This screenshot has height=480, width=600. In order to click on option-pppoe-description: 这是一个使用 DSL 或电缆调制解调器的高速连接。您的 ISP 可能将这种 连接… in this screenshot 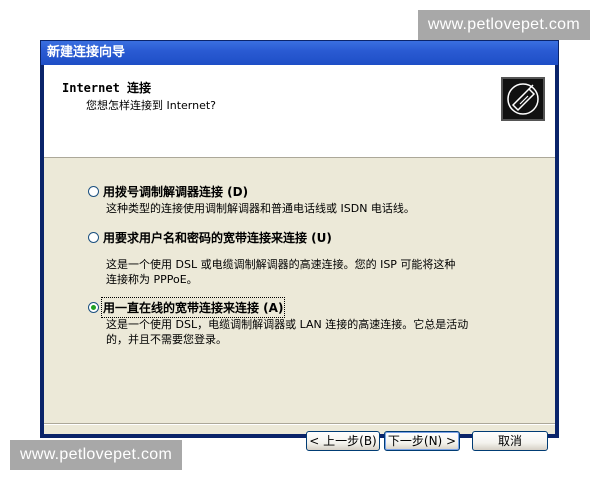, I will do `click(281, 272)`.